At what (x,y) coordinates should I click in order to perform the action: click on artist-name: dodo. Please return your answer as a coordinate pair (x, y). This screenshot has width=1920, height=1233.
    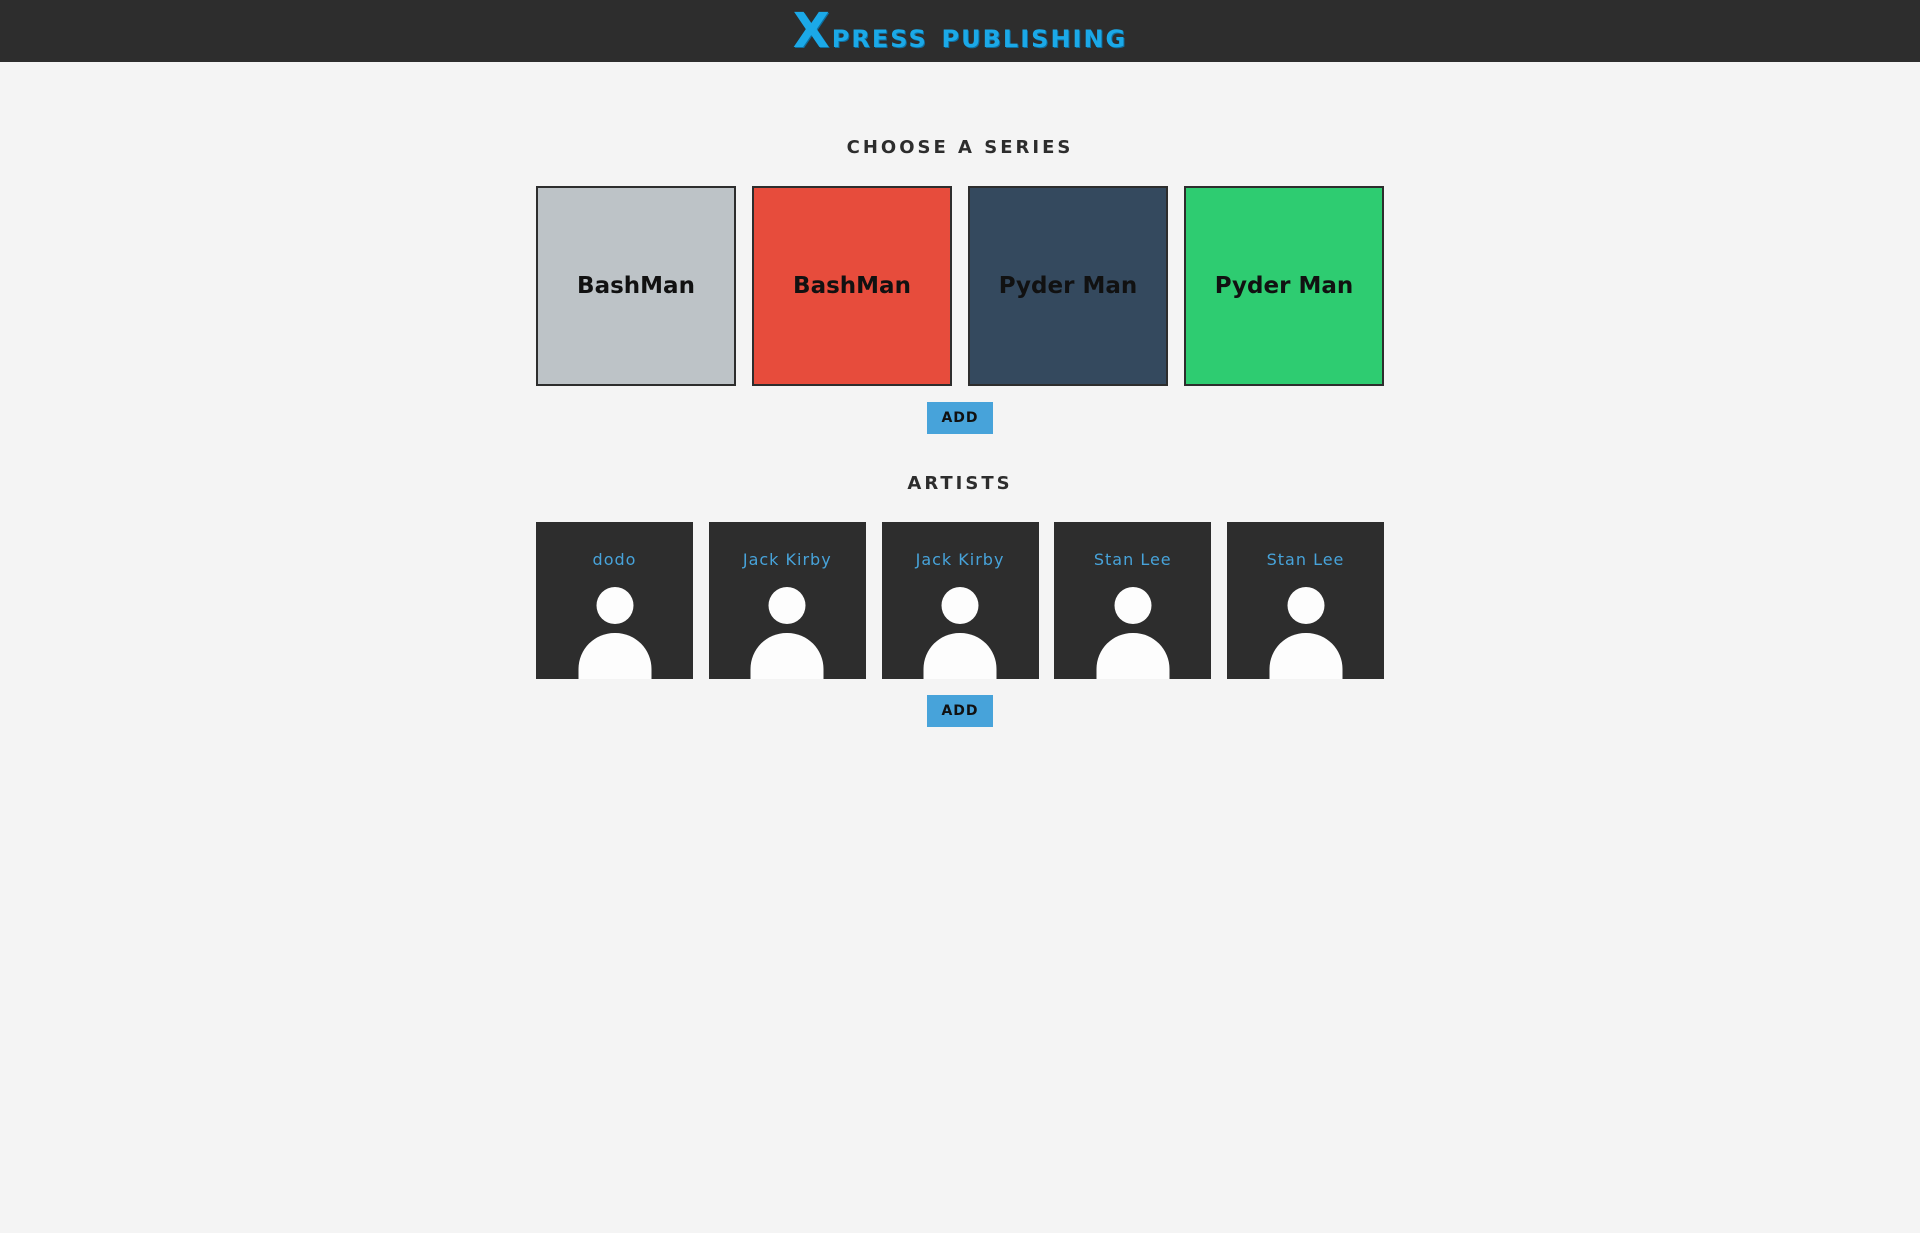
    Looking at the image, I should click on (614, 559).